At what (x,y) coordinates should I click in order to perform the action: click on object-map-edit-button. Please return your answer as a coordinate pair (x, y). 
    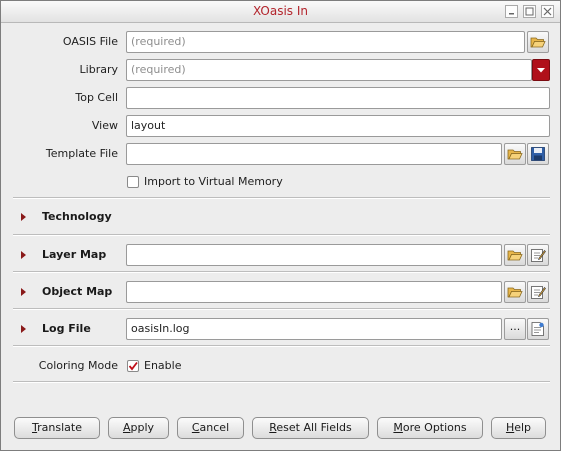
    Looking at the image, I should click on (538, 292).